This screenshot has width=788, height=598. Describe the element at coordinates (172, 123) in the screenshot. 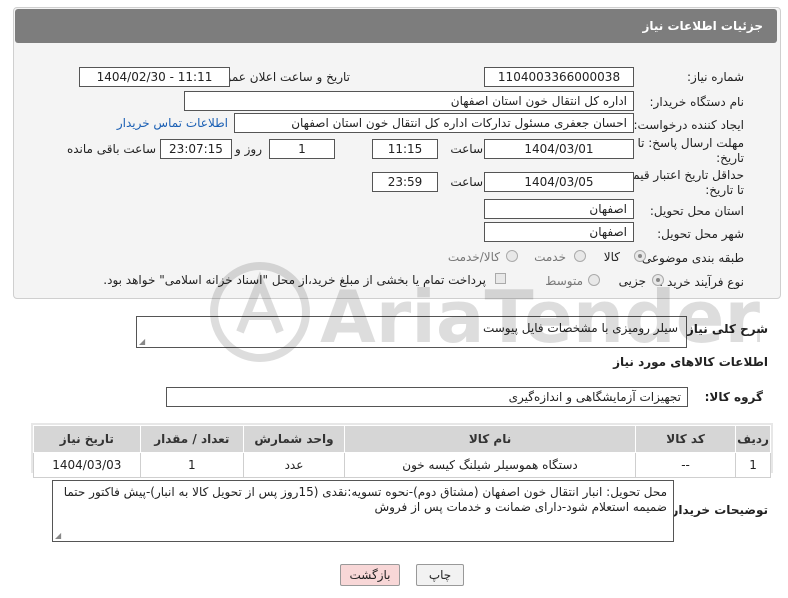

I see `buyer-contact-link: اطلاعات تماس خریدار` at that location.